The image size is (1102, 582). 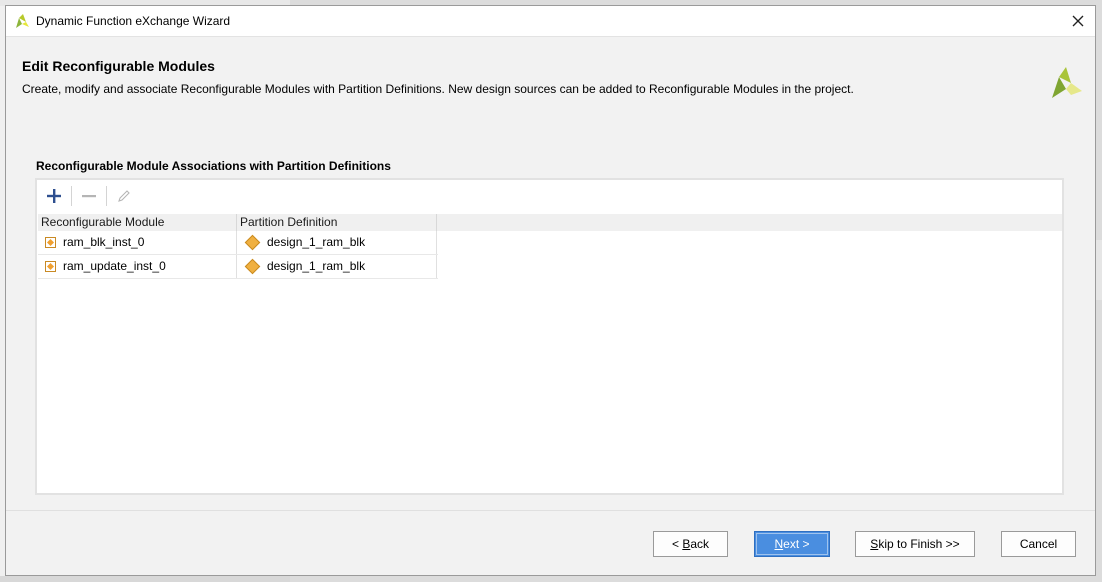 I want to click on add-icon, so click(x=54, y=196).